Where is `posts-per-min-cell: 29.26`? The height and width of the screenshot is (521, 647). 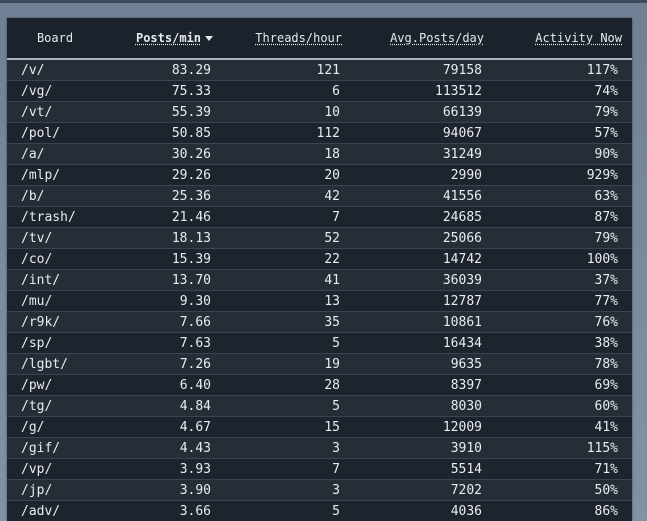
posts-per-min-cell: 29.26 is located at coordinates (163, 175).